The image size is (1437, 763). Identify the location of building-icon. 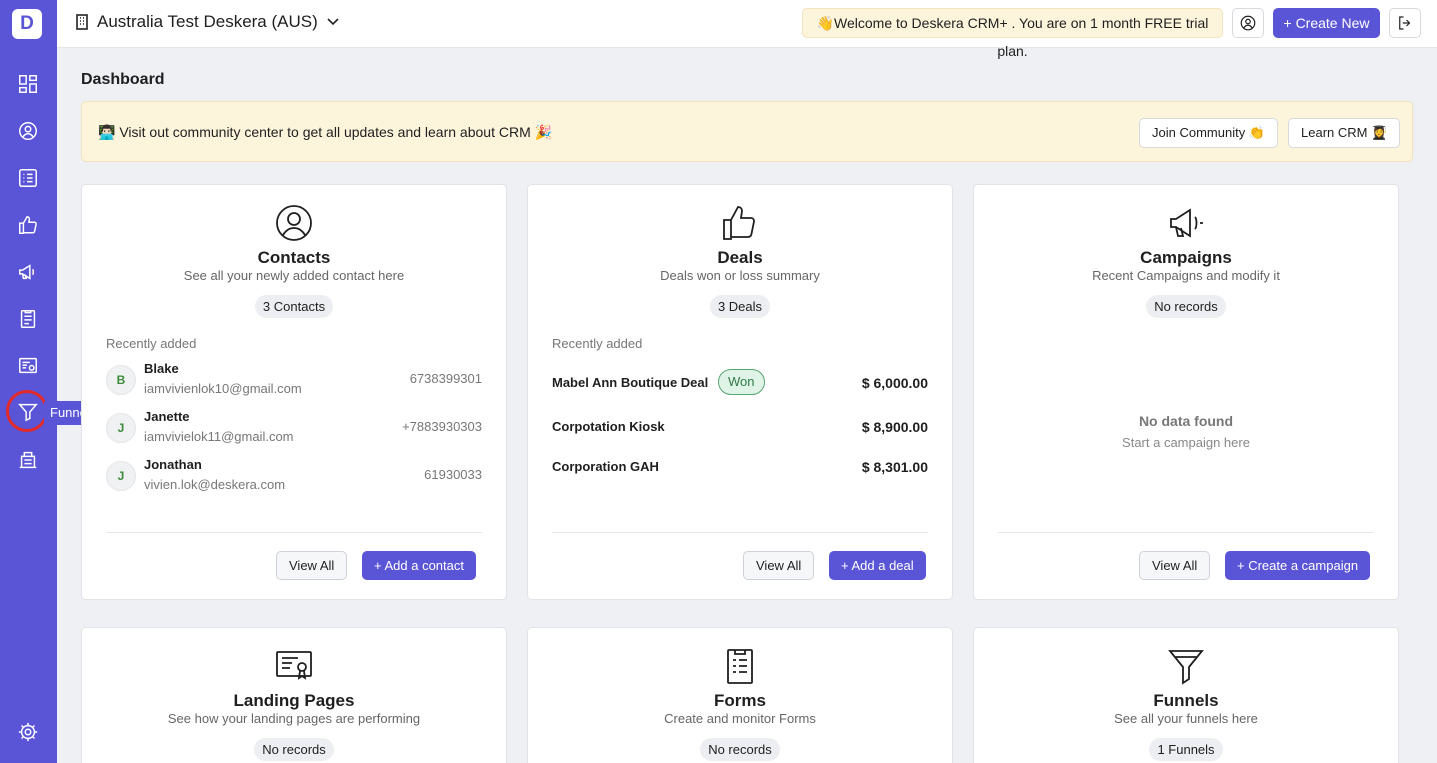
(82, 22).